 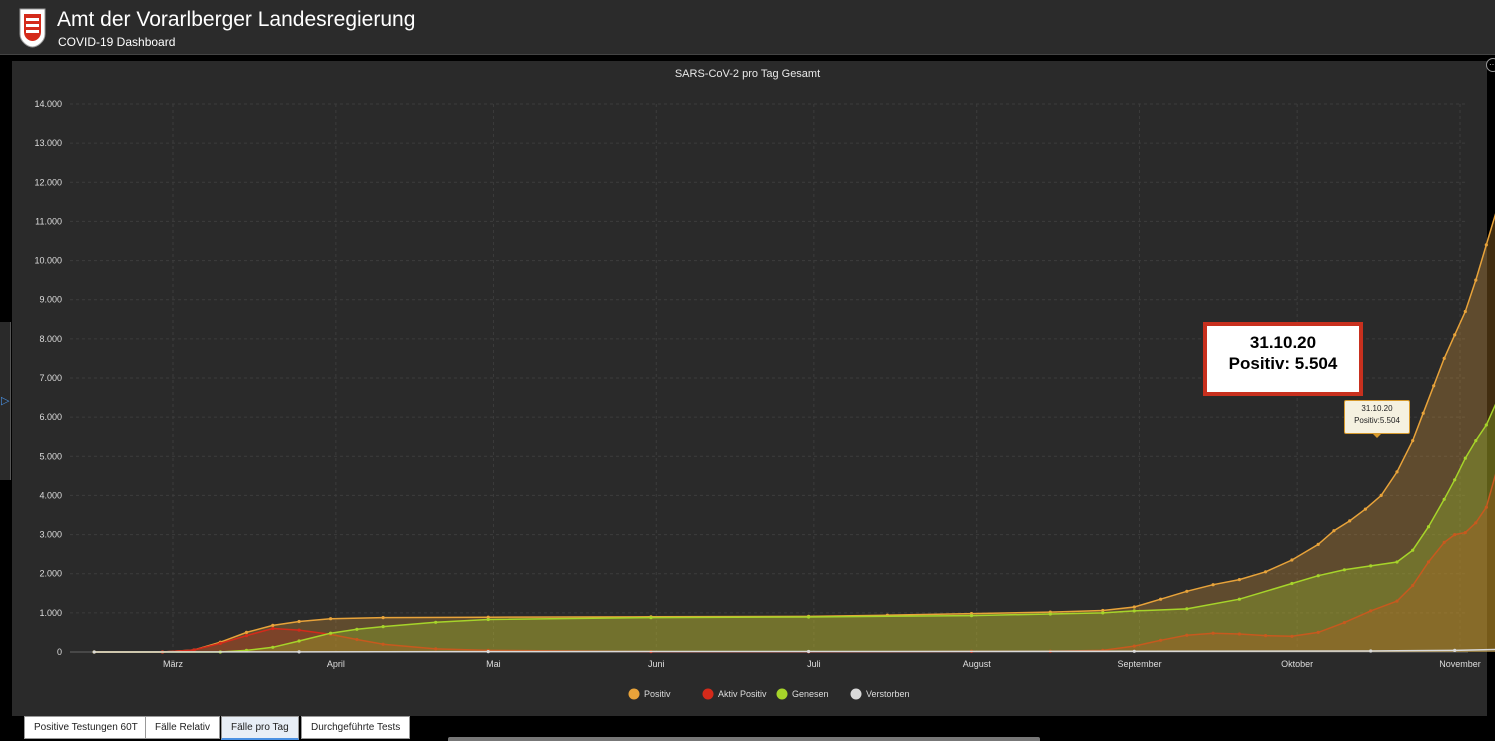 I want to click on callout-value: Positiv: 5.504, so click(x=1283, y=363).